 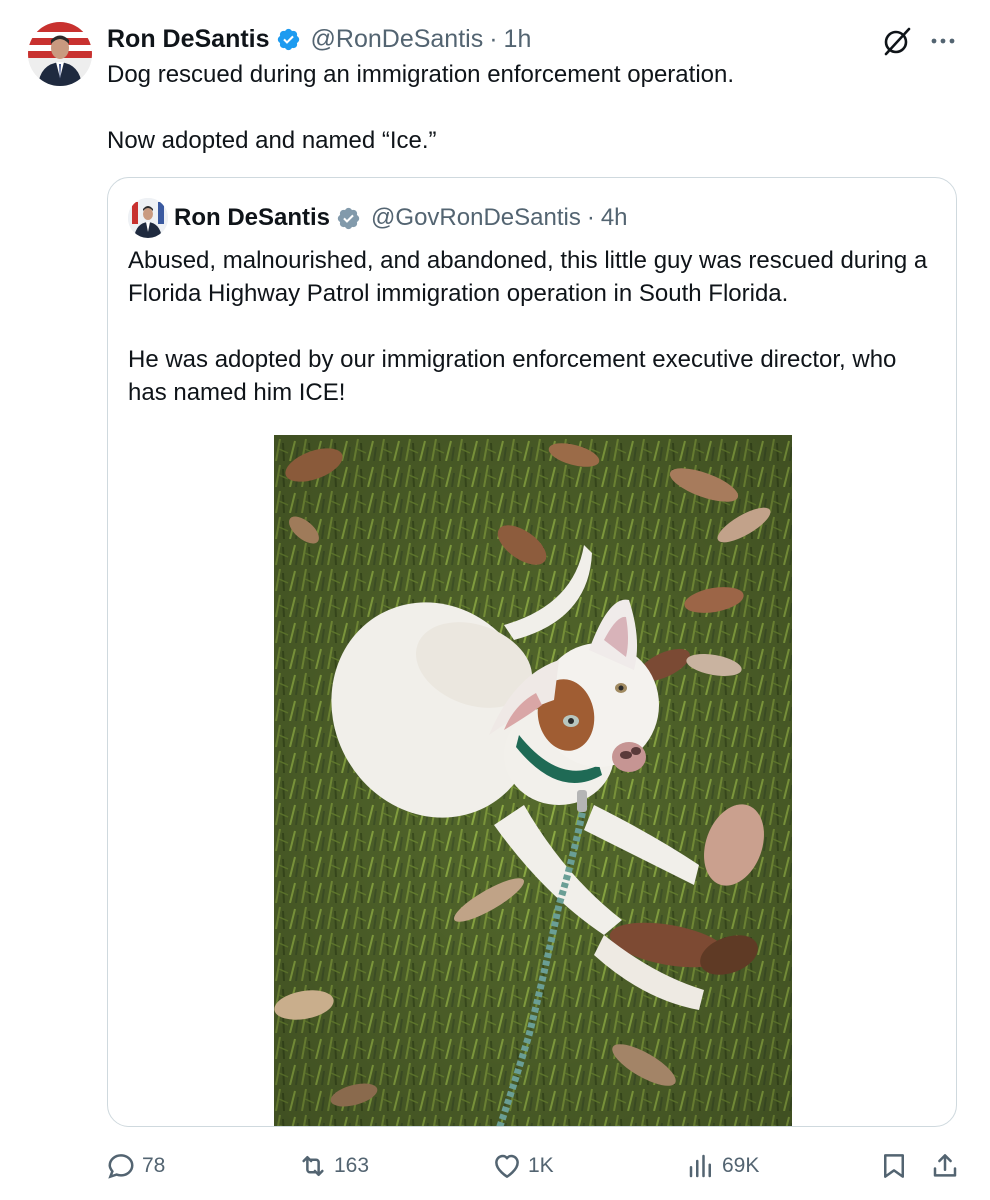 I want to click on views-icon, so click(x=700, y=1166).